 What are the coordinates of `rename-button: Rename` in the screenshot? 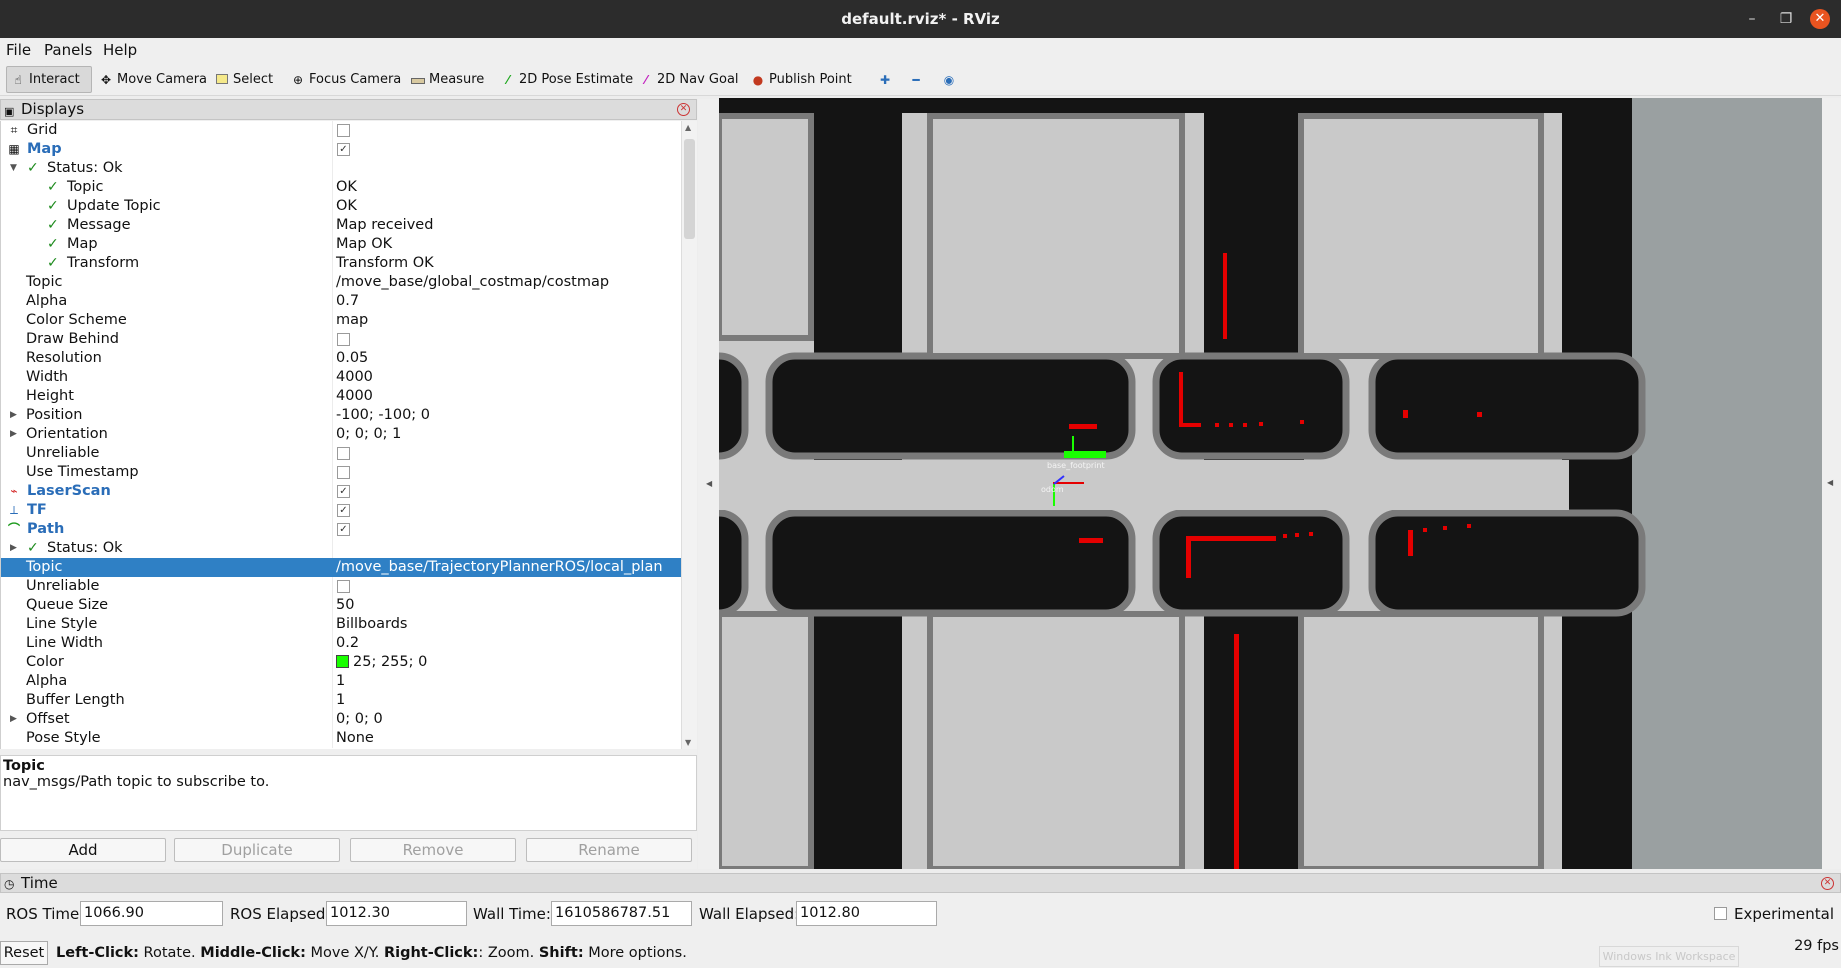 It's located at (609, 850).